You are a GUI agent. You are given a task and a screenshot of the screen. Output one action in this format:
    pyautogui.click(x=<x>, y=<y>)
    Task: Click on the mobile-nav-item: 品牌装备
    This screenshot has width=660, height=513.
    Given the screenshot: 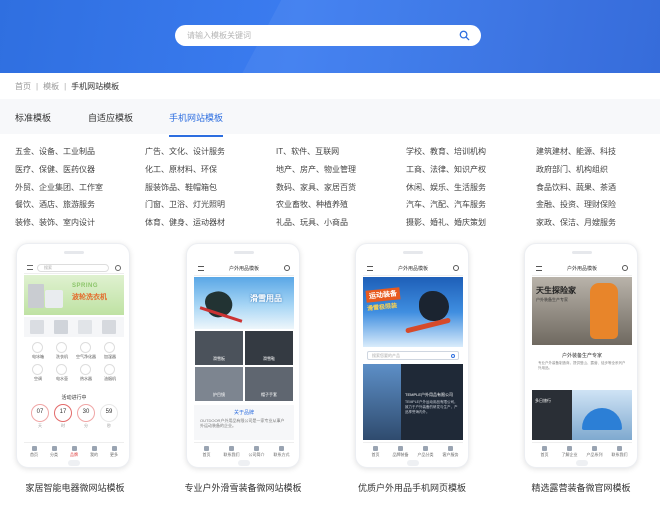 What is the action you would take?
    pyautogui.click(x=400, y=450)
    